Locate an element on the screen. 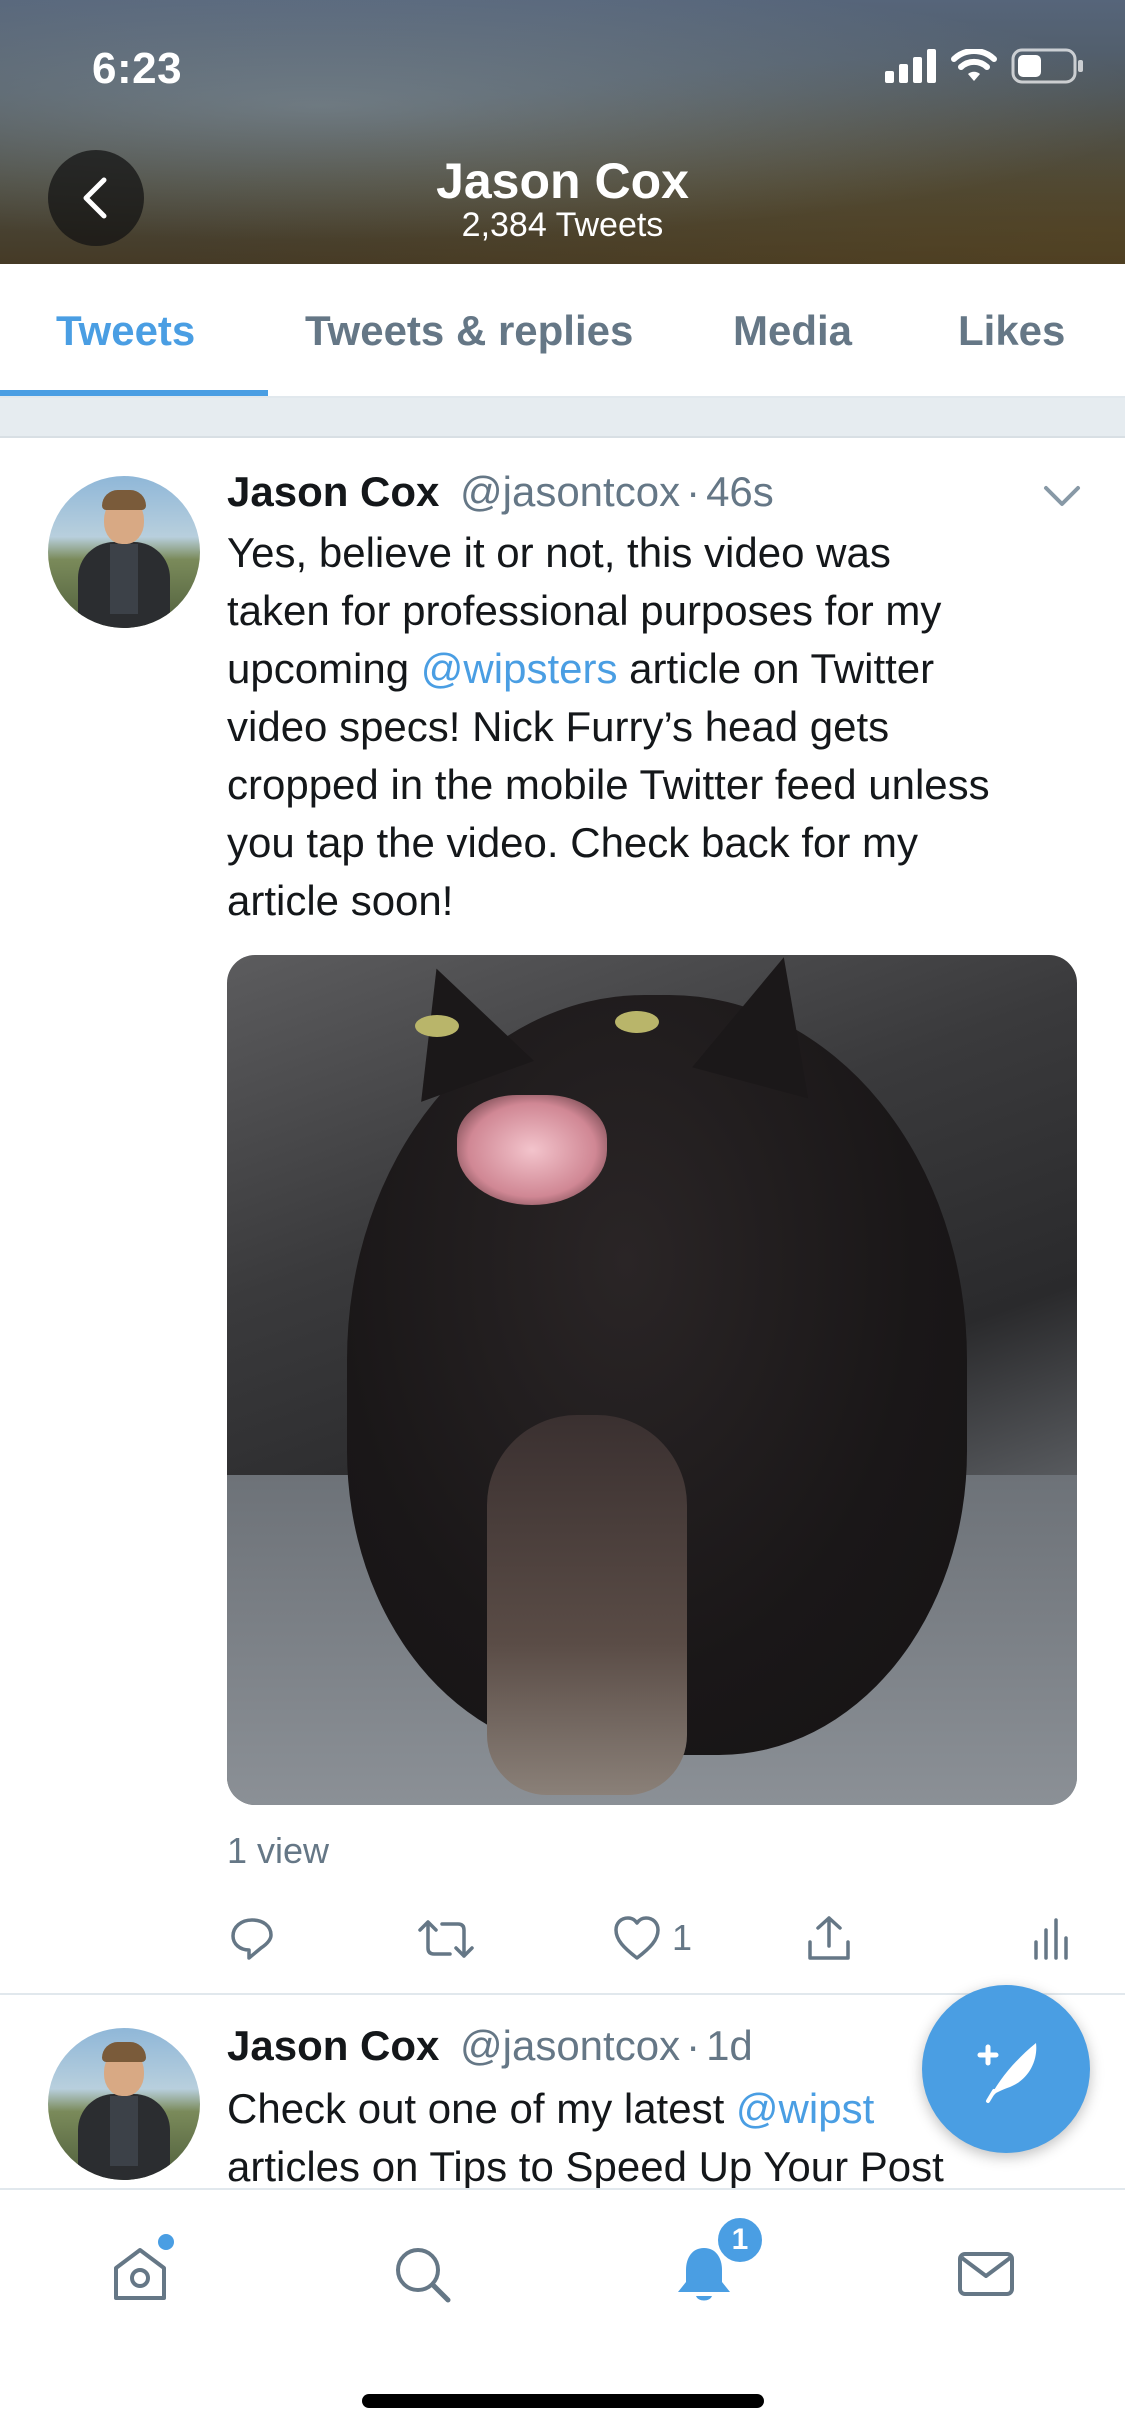 This screenshot has width=1125, height=2436. retweet-button is located at coordinates (446, 1939).